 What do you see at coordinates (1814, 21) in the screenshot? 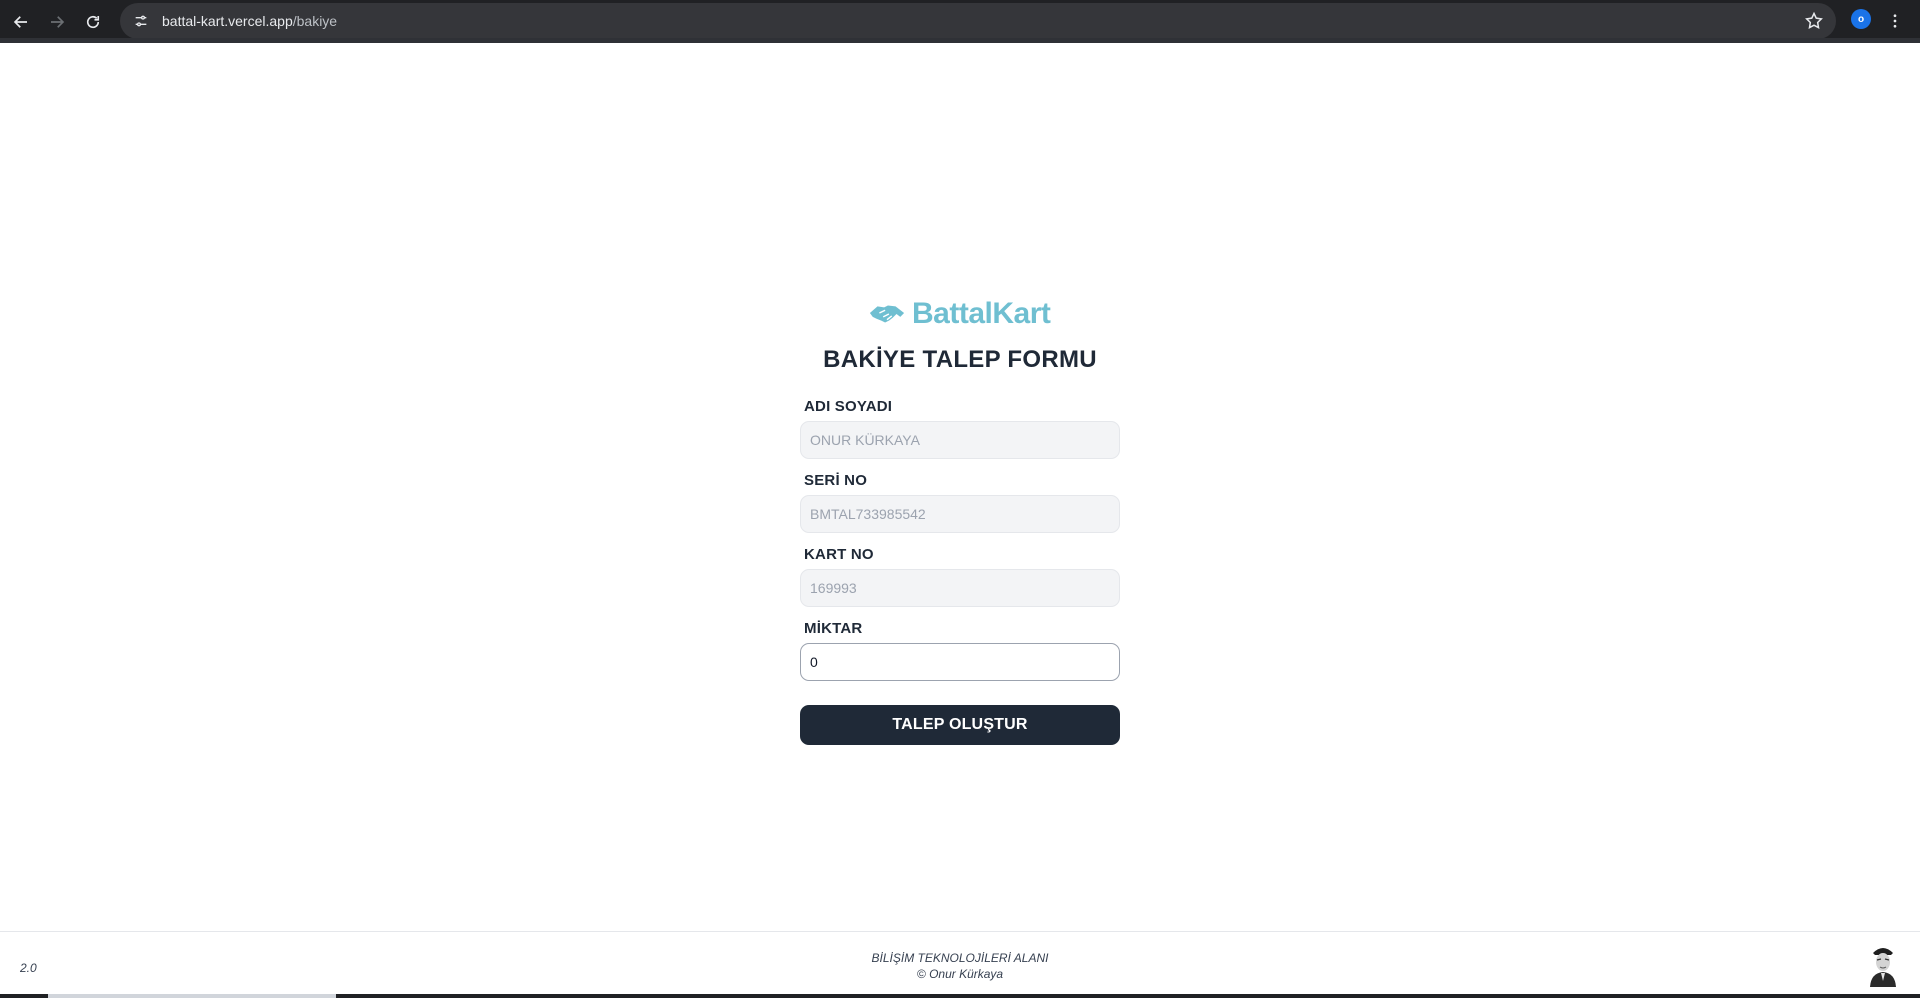
I see `star-icon` at bounding box center [1814, 21].